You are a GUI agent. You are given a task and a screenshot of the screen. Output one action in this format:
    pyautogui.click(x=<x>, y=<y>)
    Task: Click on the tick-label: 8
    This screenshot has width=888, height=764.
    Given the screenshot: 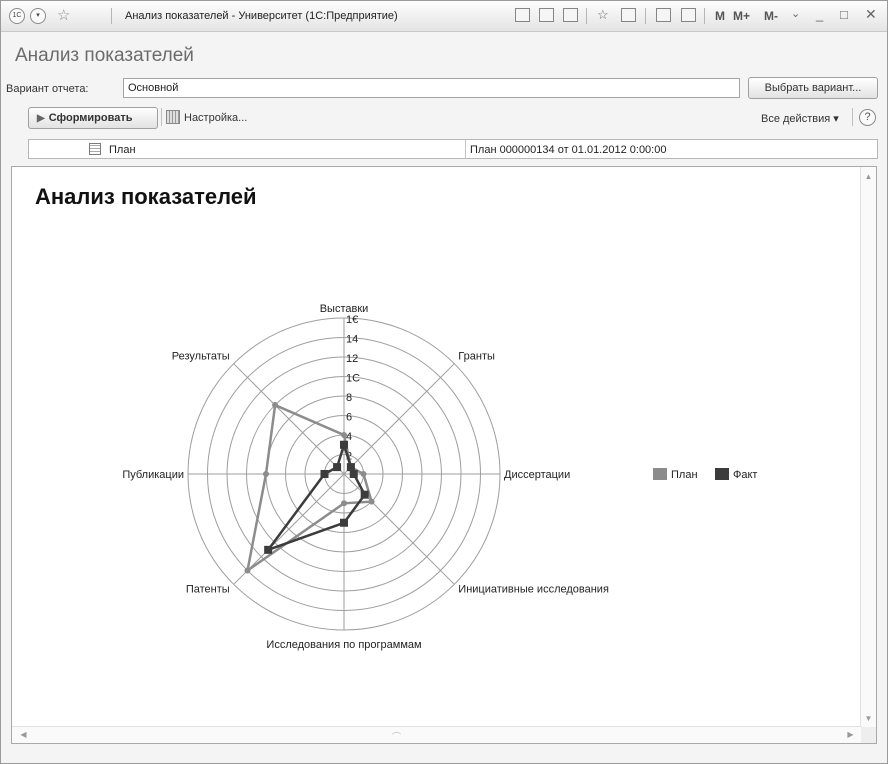 What is the action you would take?
    pyautogui.click(x=349, y=398)
    